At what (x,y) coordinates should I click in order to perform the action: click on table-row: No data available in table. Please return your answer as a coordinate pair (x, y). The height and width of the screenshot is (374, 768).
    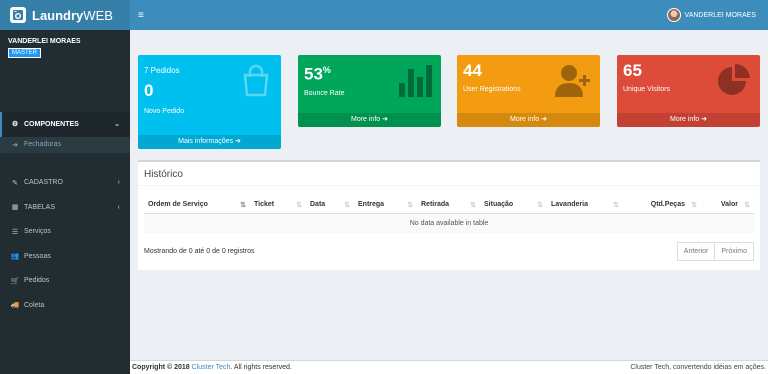
    Looking at the image, I should click on (449, 223).